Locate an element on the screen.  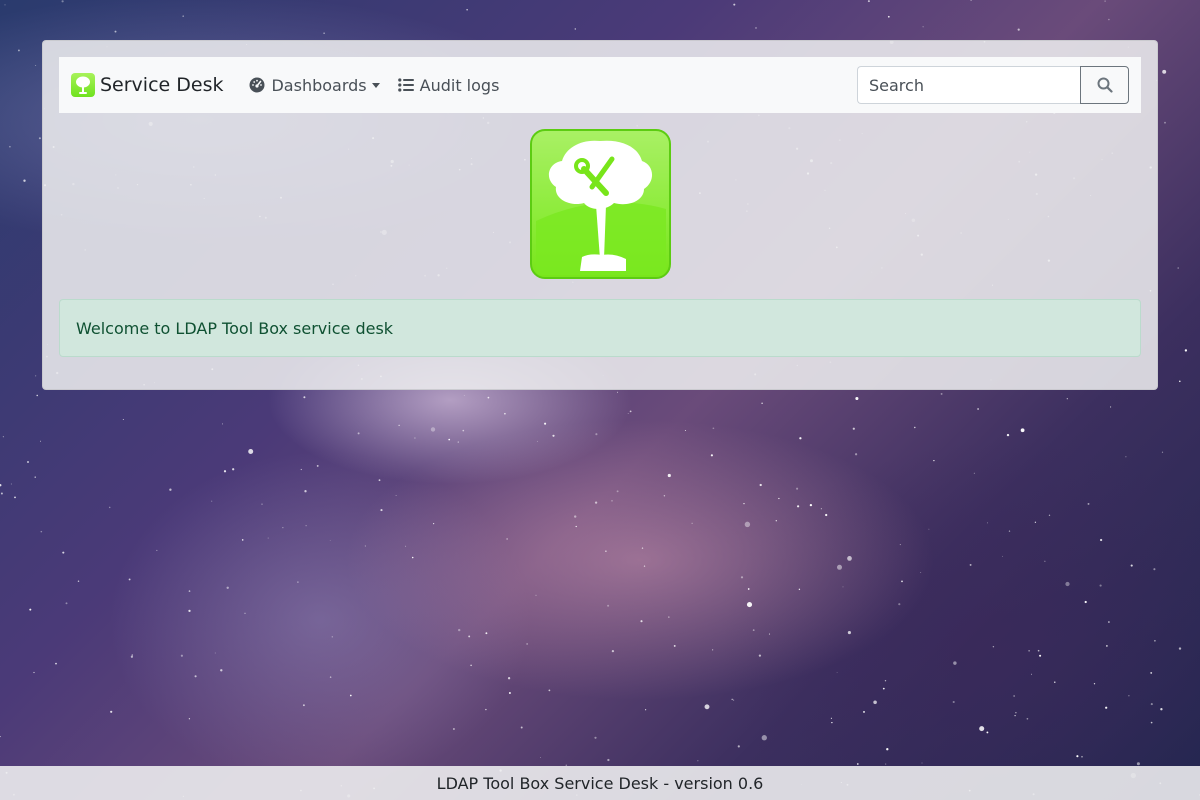
nav-dashboards-dropdown: Dashboards is located at coordinates (314, 85).